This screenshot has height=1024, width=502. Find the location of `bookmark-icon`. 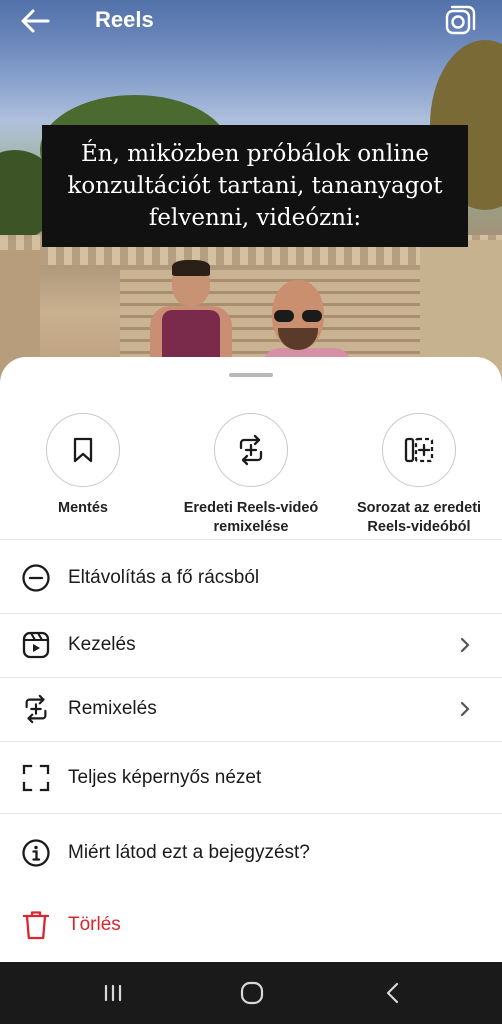

bookmark-icon is located at coordinates (83, 450).